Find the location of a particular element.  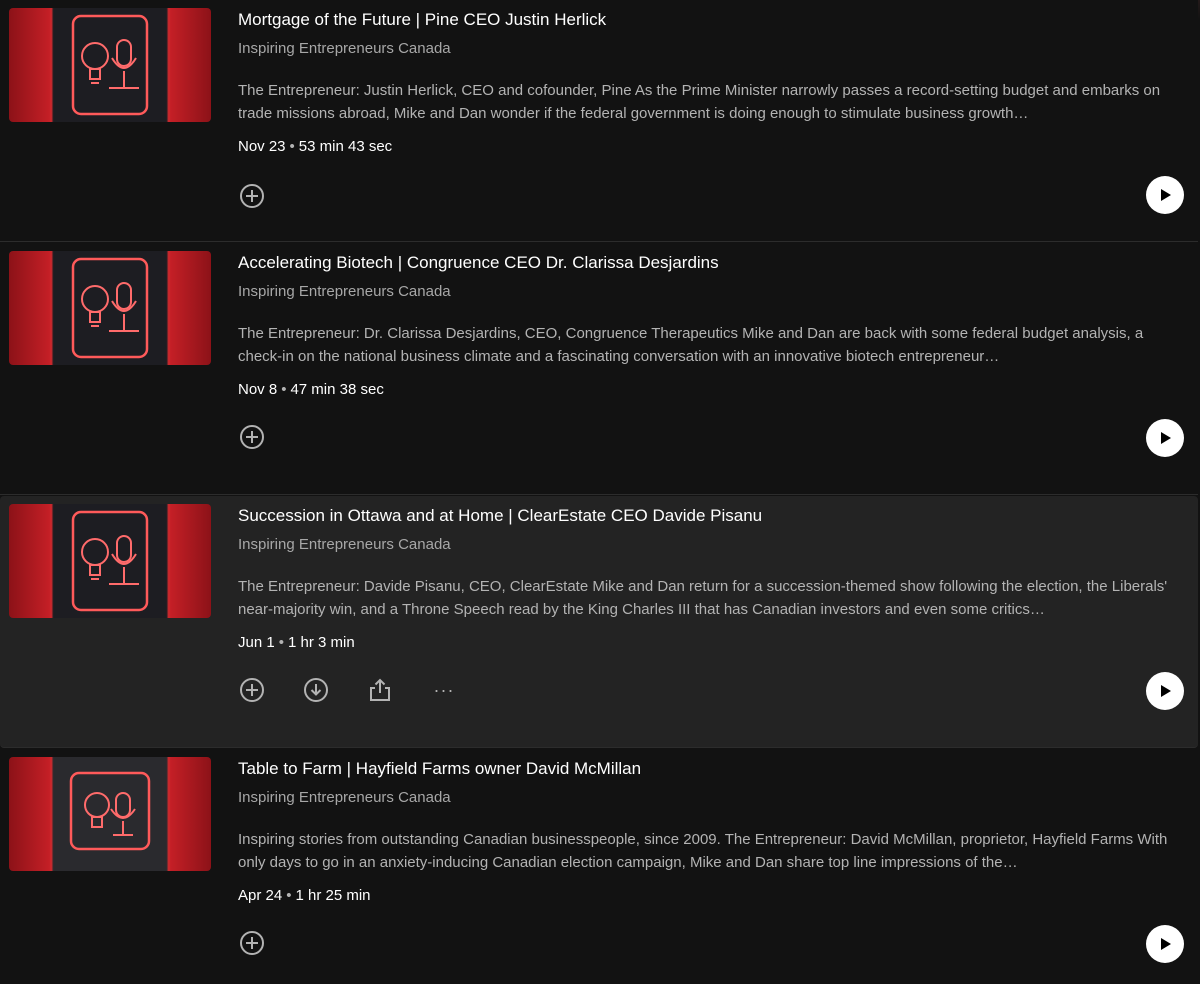

episode-duration: 1 hr 25 min is located at coordinates (333, 895).